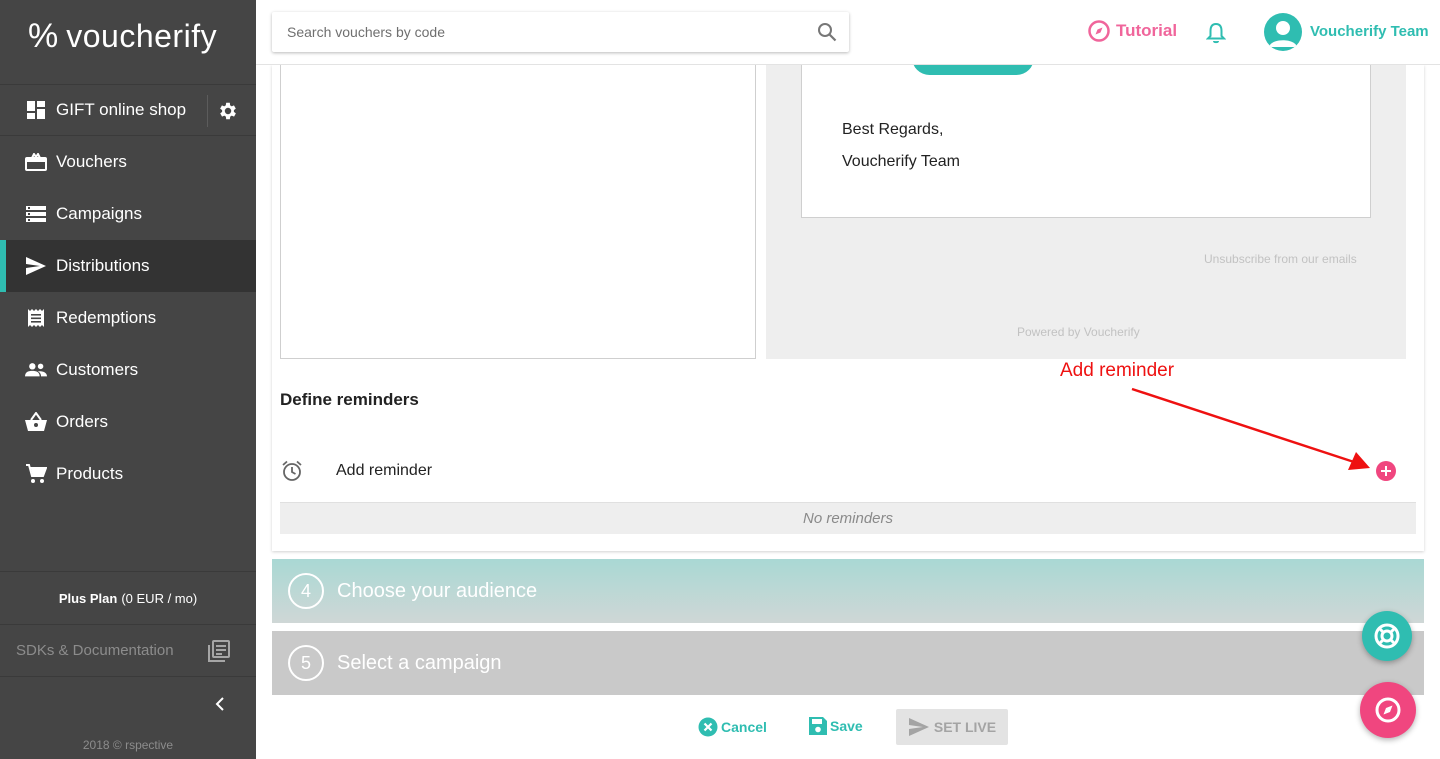  I want to click on sidebar-item-distributions: Distributions, so click(128, 266).